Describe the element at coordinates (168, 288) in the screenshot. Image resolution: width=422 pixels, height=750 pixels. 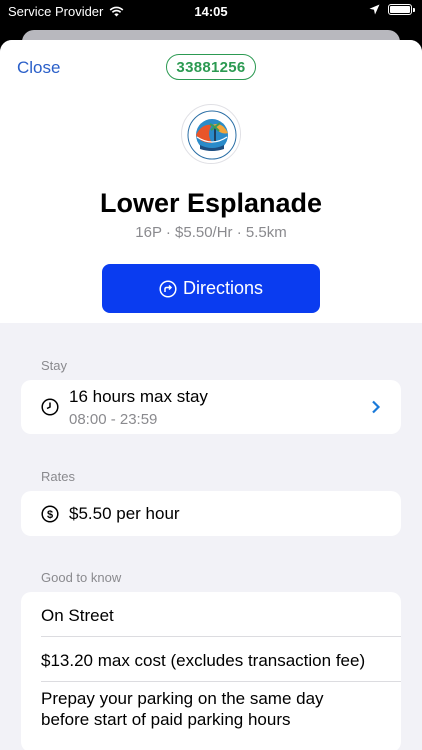
I see `directions-icon` at that location.